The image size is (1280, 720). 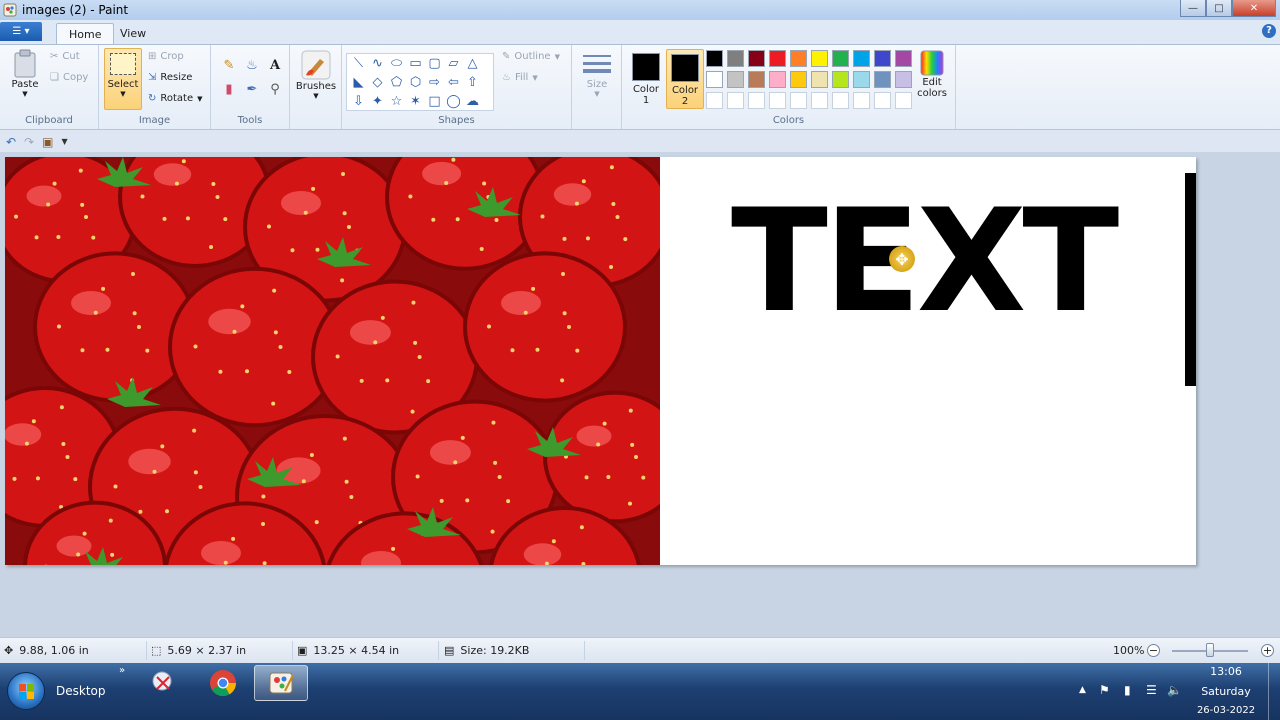 I want to click on up-arrow-shape-icon: ⇧, so click(x=472, y=82).